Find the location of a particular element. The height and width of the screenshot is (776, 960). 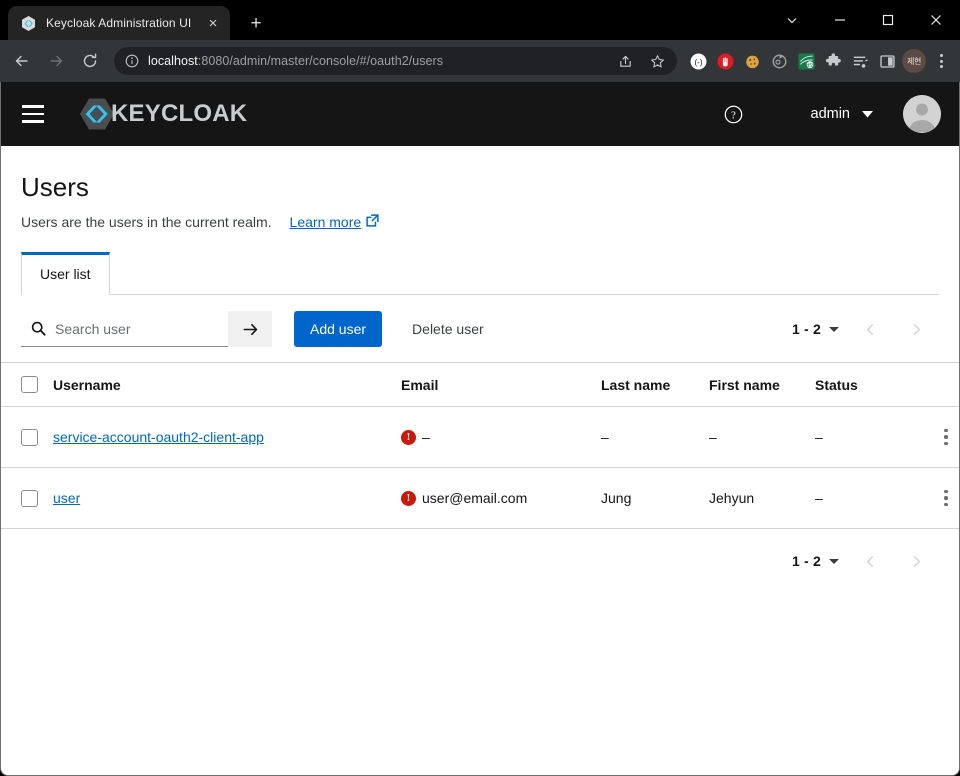

minimize-icon is located at coordinates (840, 20).